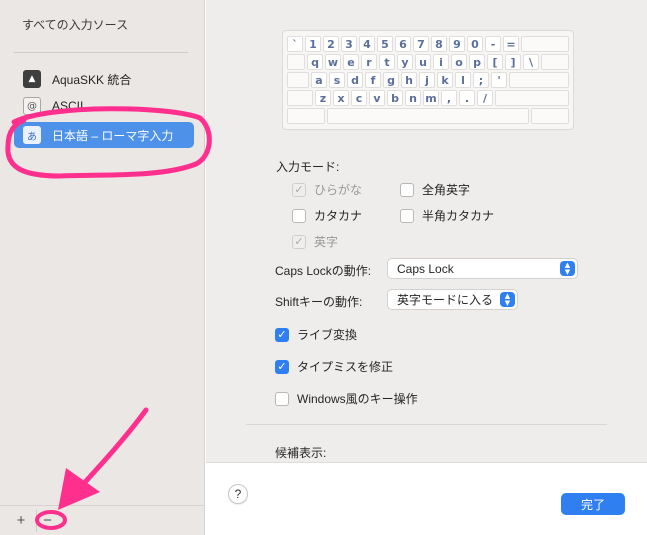  I want to click on sidebar-title: すべての入力ソース, so click(75, 25).